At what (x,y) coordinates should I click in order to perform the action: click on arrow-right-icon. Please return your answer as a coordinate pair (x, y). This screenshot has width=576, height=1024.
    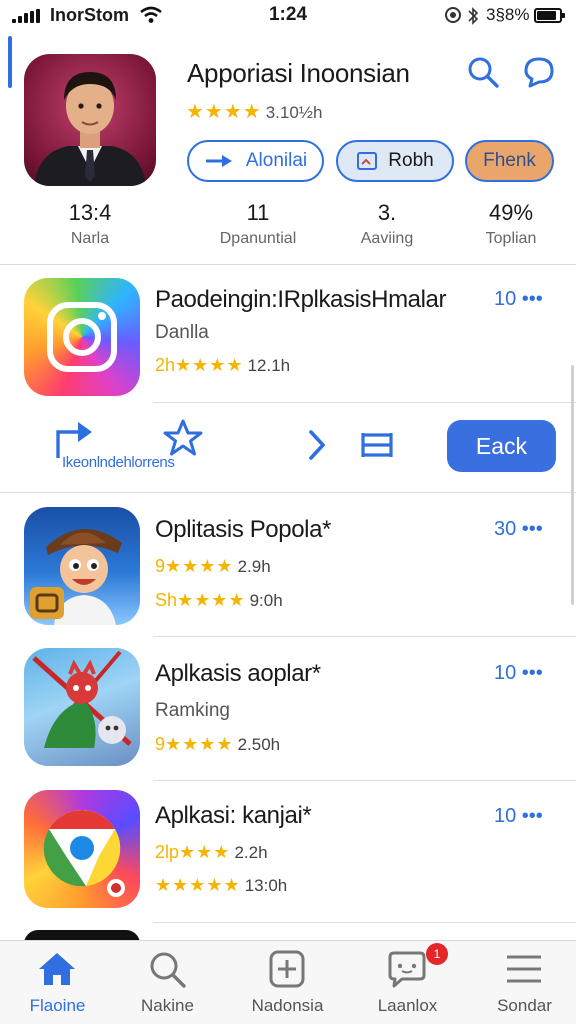
    Looking at the image, I should click on (218, 161).